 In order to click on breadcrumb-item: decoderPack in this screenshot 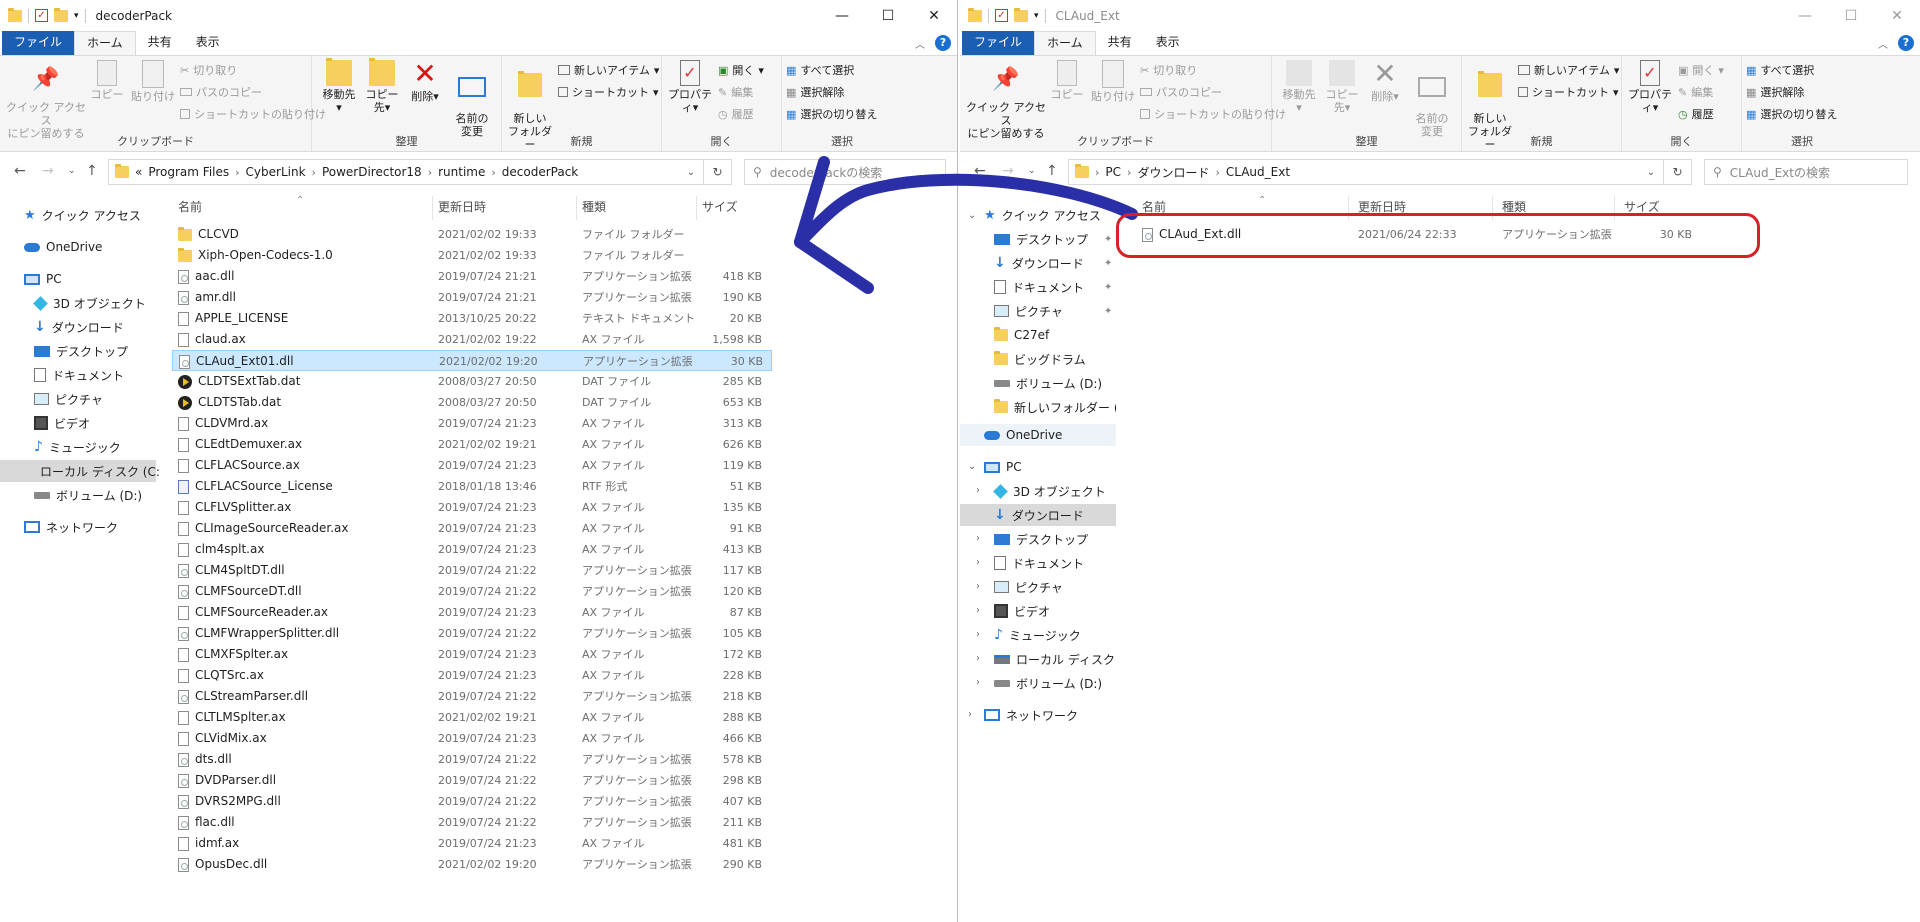, I will do `click(540, 172)`.